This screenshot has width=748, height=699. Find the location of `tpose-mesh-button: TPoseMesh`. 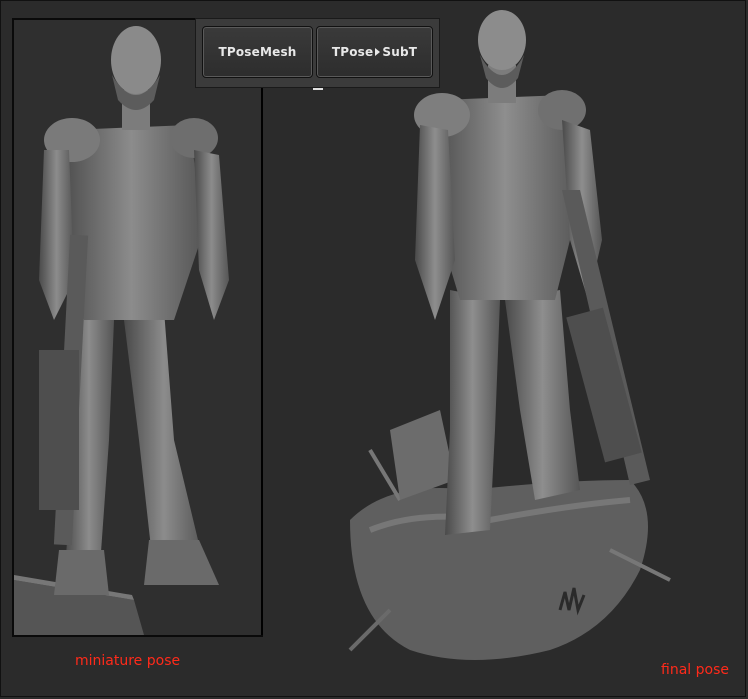

tpose-mesh-button: TPoseMesh is located at coordinates (257, 52).